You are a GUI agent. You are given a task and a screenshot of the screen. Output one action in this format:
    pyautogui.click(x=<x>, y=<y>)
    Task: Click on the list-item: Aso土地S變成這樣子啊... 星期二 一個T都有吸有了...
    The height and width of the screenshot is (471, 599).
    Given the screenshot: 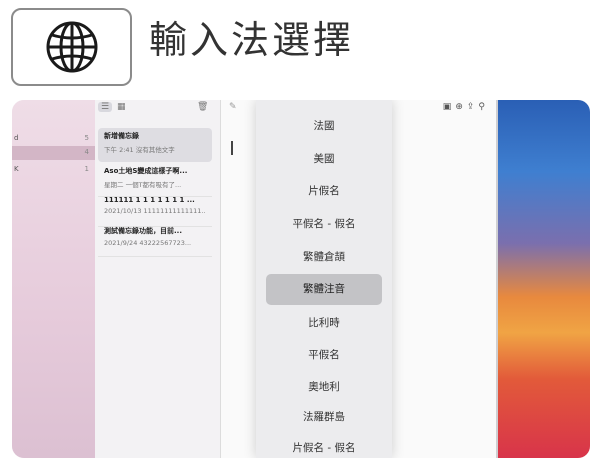 What is the action you would take?
    pyautogui.click(x=155, y=180)
    